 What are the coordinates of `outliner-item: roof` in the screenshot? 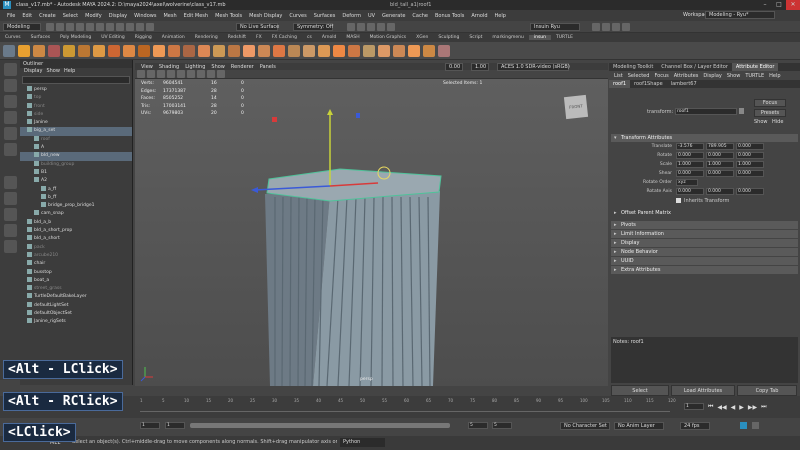 It's located at (76, 139).